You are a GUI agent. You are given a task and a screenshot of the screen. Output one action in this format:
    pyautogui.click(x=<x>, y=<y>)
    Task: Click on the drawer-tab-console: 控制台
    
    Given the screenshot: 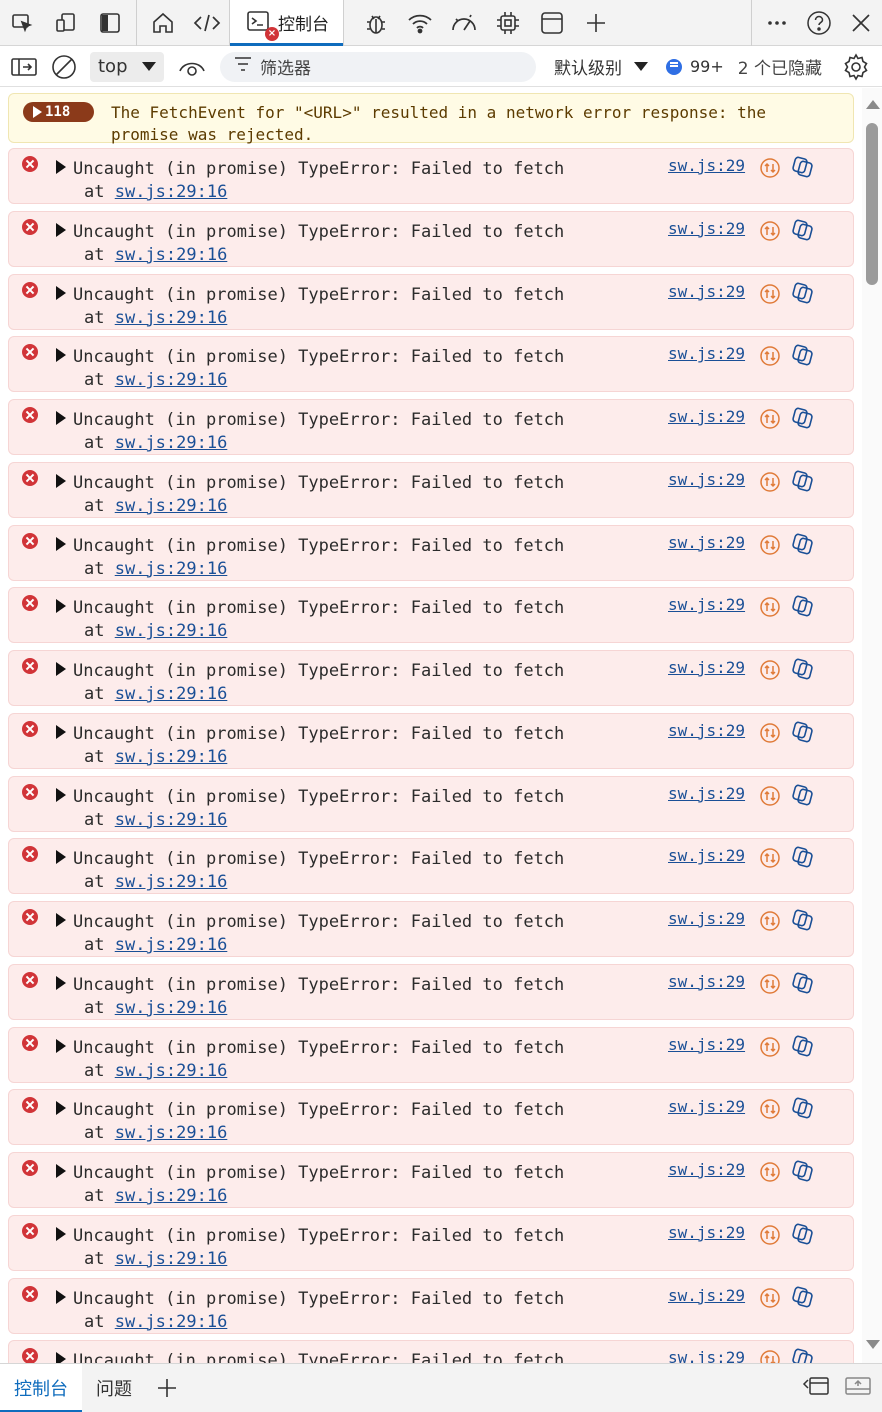 What is the action you would take?
    pyautogui.click(x=41, y=1387)
    